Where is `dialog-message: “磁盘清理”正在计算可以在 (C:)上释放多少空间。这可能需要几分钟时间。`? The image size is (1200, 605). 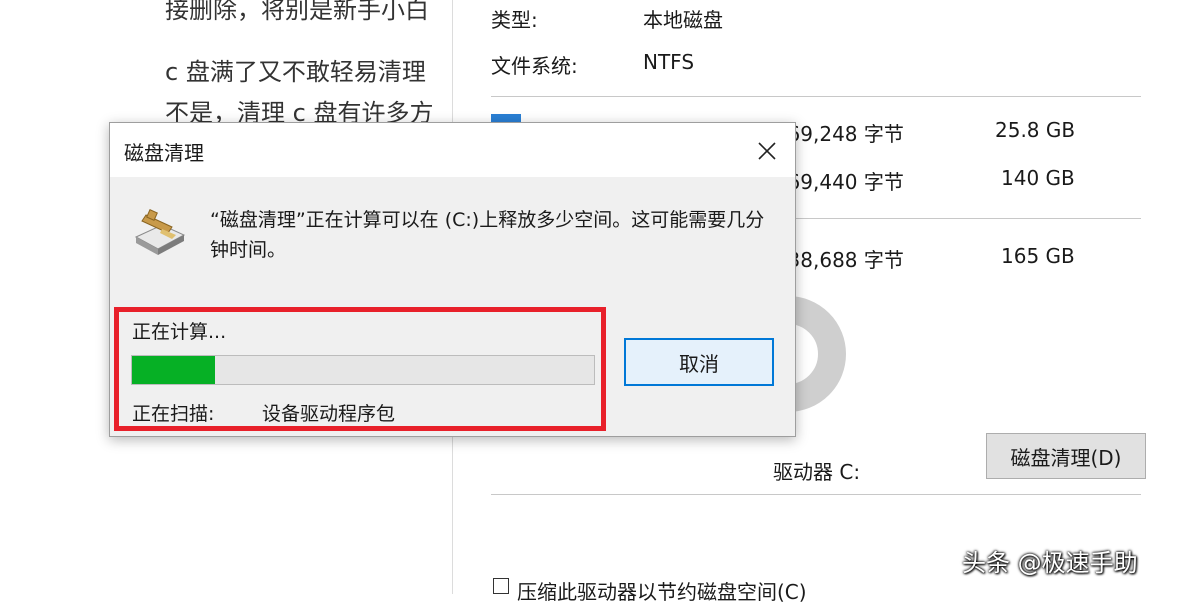
dialog-message: “磁盘清理”正在计算可以在 (C:)上释放多少空间。这可能需要几分钟时间。 is located at coordinates (487, 235).